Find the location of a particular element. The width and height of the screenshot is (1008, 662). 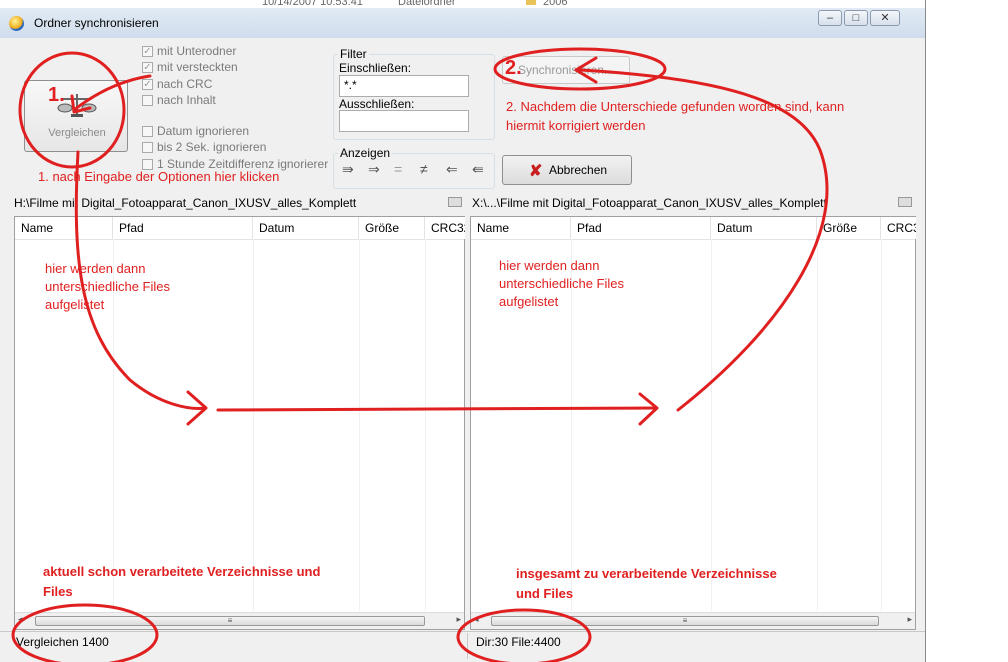

annotation-circle-compare is located at coordinates (72, 110).